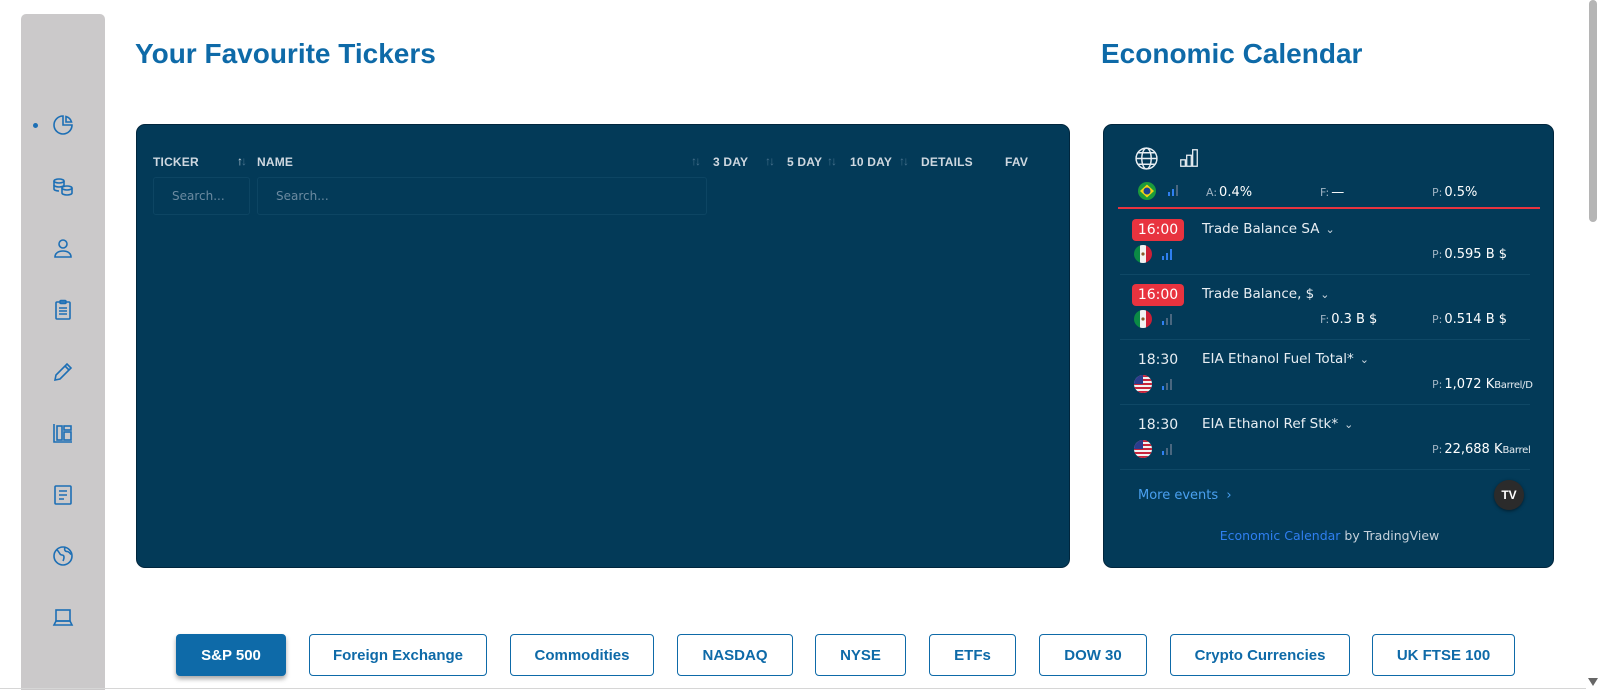 The height and width of the screenshot is (690, 1600). I want to click on dashboard-icon, so click(62, 433).